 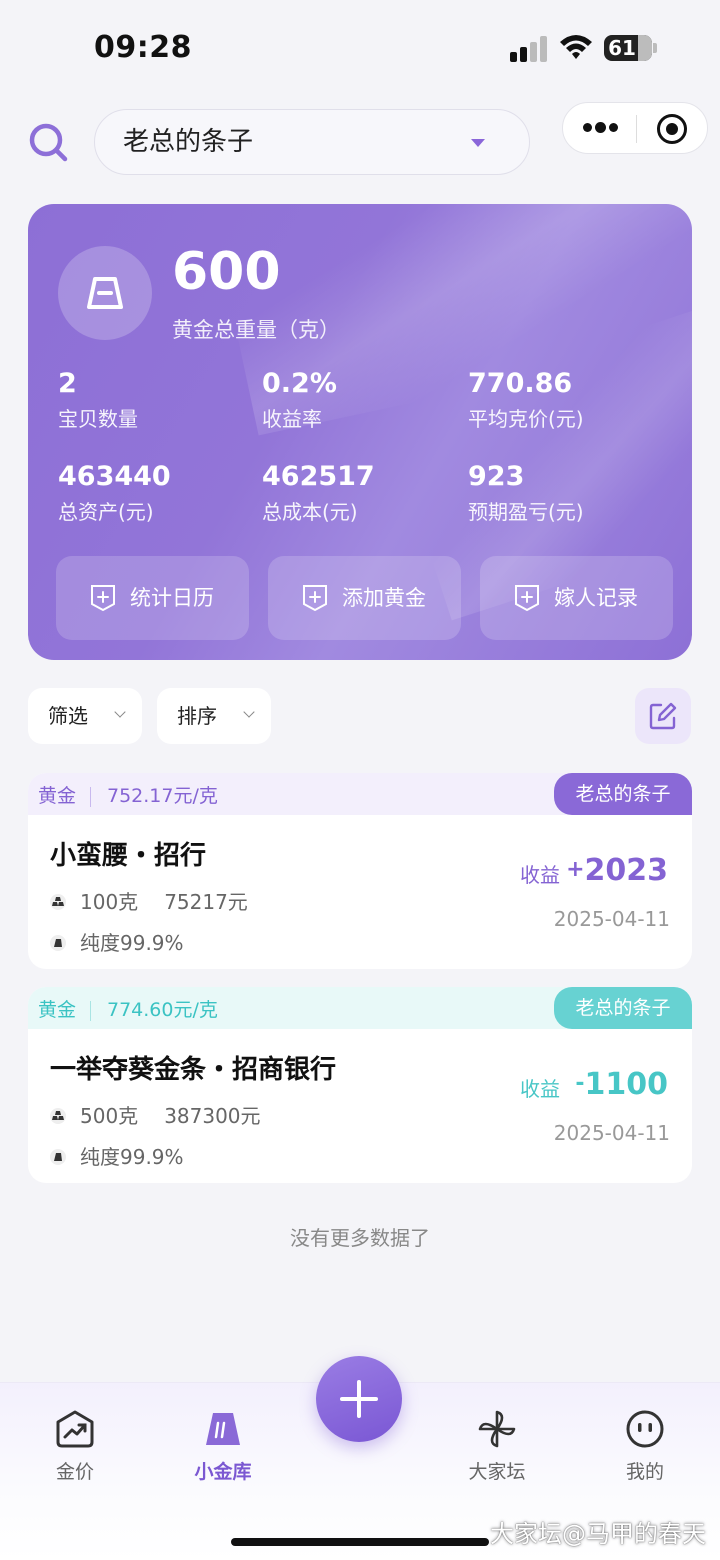 What do you see at coordinates (155, 1114) in the screenshot?
I see `item-weight-cost: 500克 387300元` at bounding box center [155, 1114].